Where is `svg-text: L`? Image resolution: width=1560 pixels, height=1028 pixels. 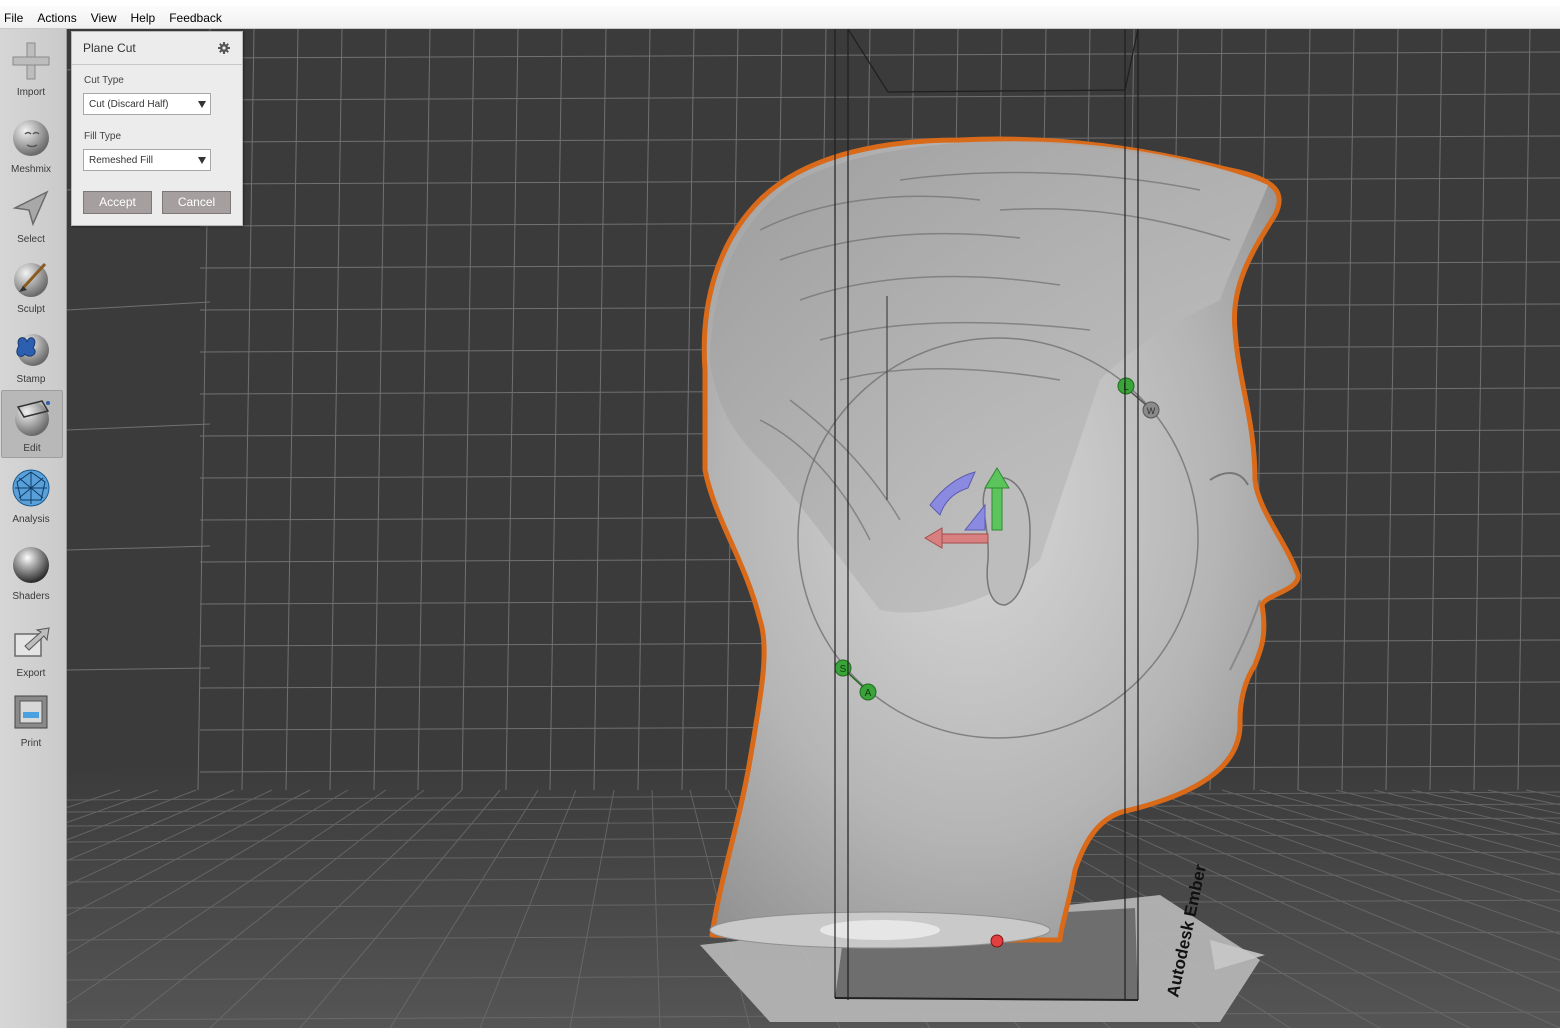
svg-text: L is located at coordinates (1126, 387).